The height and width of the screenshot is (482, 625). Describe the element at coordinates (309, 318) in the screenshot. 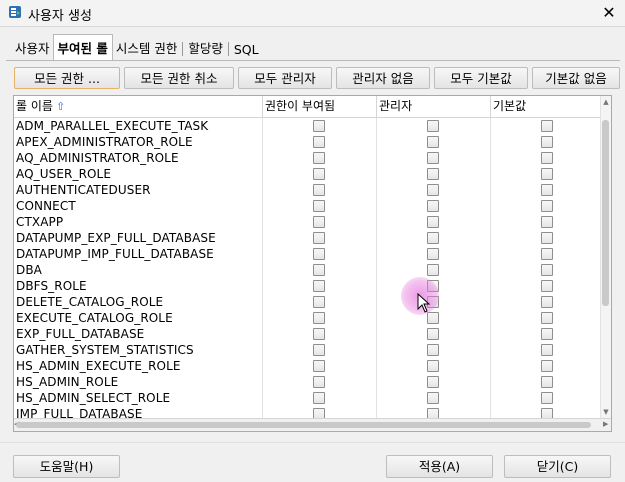

I see `table-row: EXECUTE_CATALOG_ROLE` at that location.